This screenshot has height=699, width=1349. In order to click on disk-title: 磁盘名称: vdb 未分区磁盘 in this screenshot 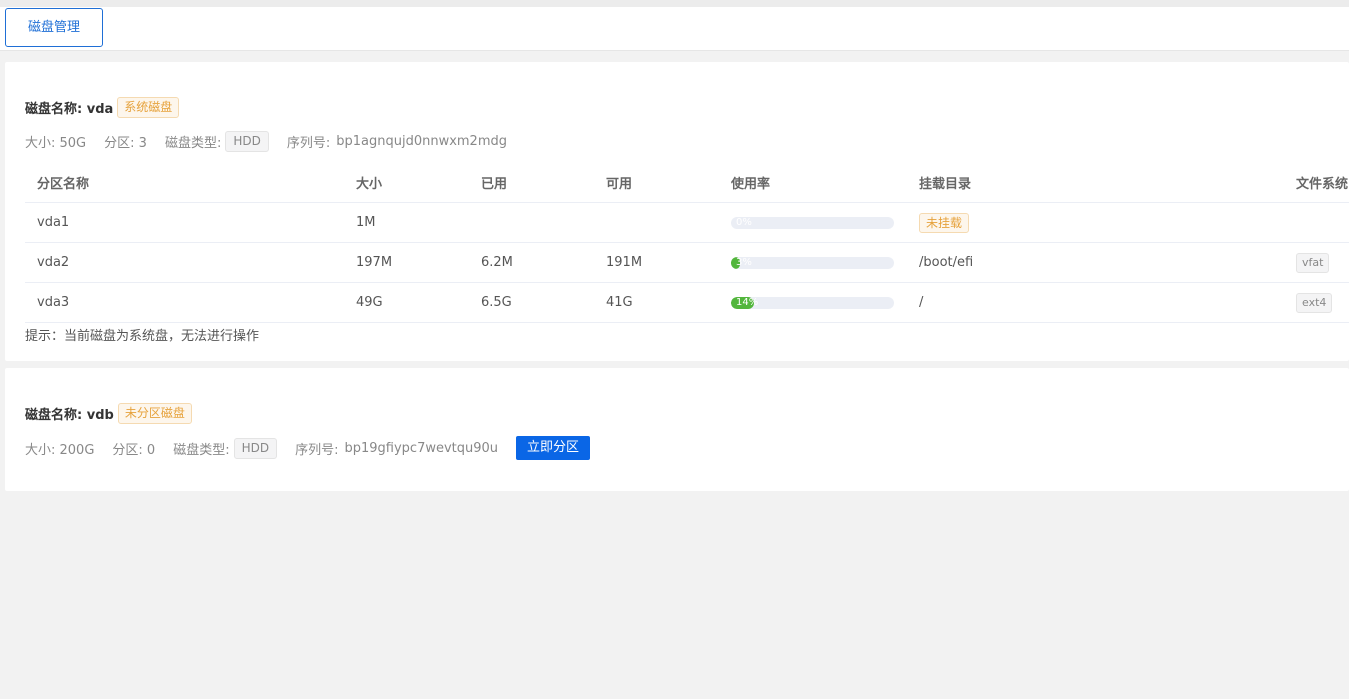, I will do `click(108, 413)`.